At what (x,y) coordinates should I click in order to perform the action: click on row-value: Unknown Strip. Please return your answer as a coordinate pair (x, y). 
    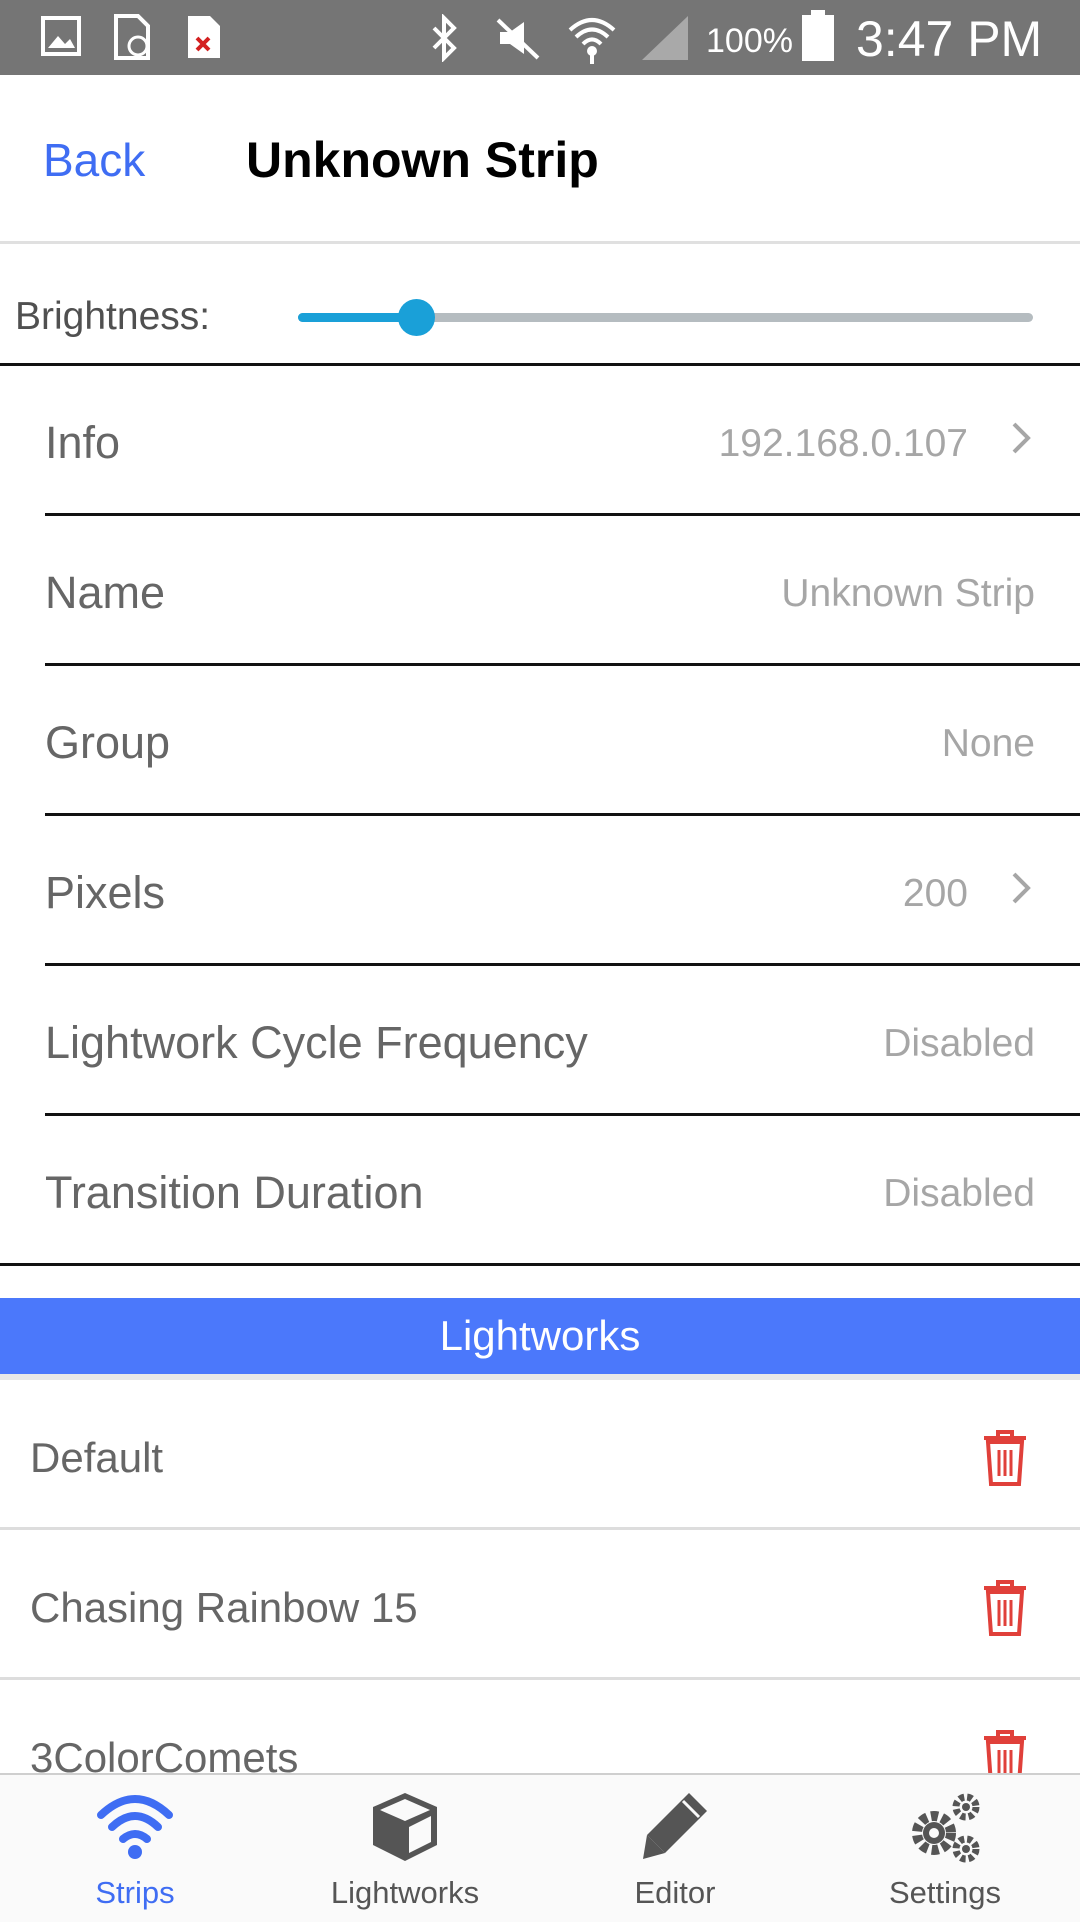
    Looking at the image, I should click on (908, 593).